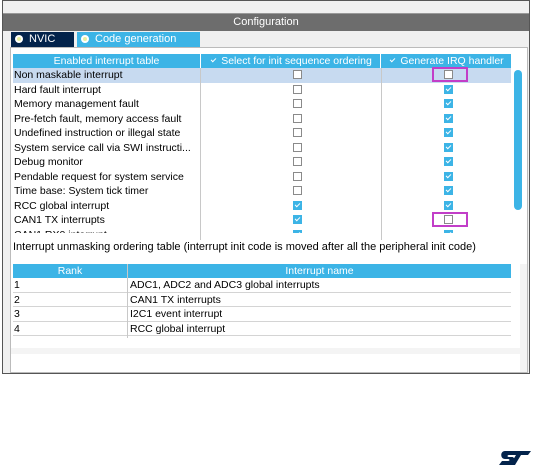 The image size is (539, 469). I want to click on column-header-enabled-interrupts: Enabled interrupt table, so click(106, 61).